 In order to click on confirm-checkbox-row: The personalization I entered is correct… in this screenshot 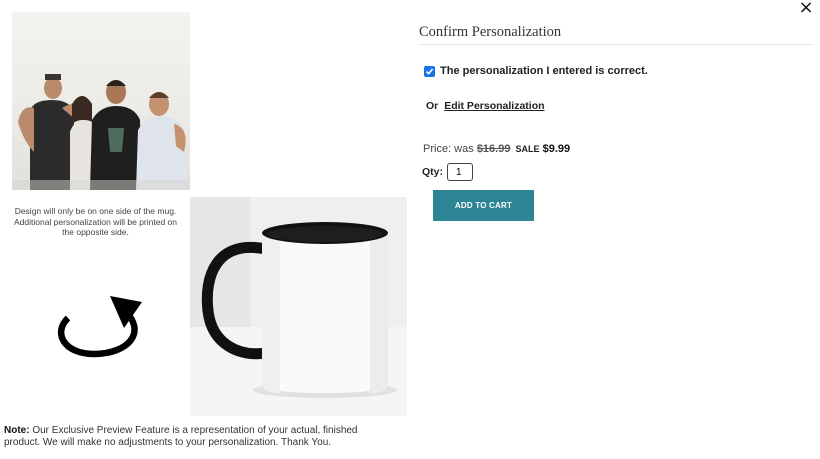, I will do `click(536, 71)`.